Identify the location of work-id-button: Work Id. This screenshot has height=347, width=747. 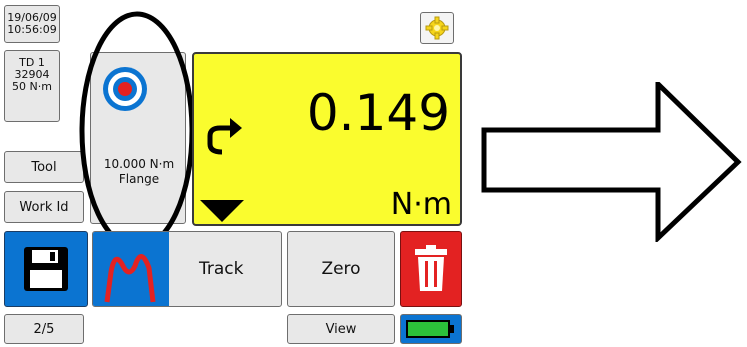
(44, 207).